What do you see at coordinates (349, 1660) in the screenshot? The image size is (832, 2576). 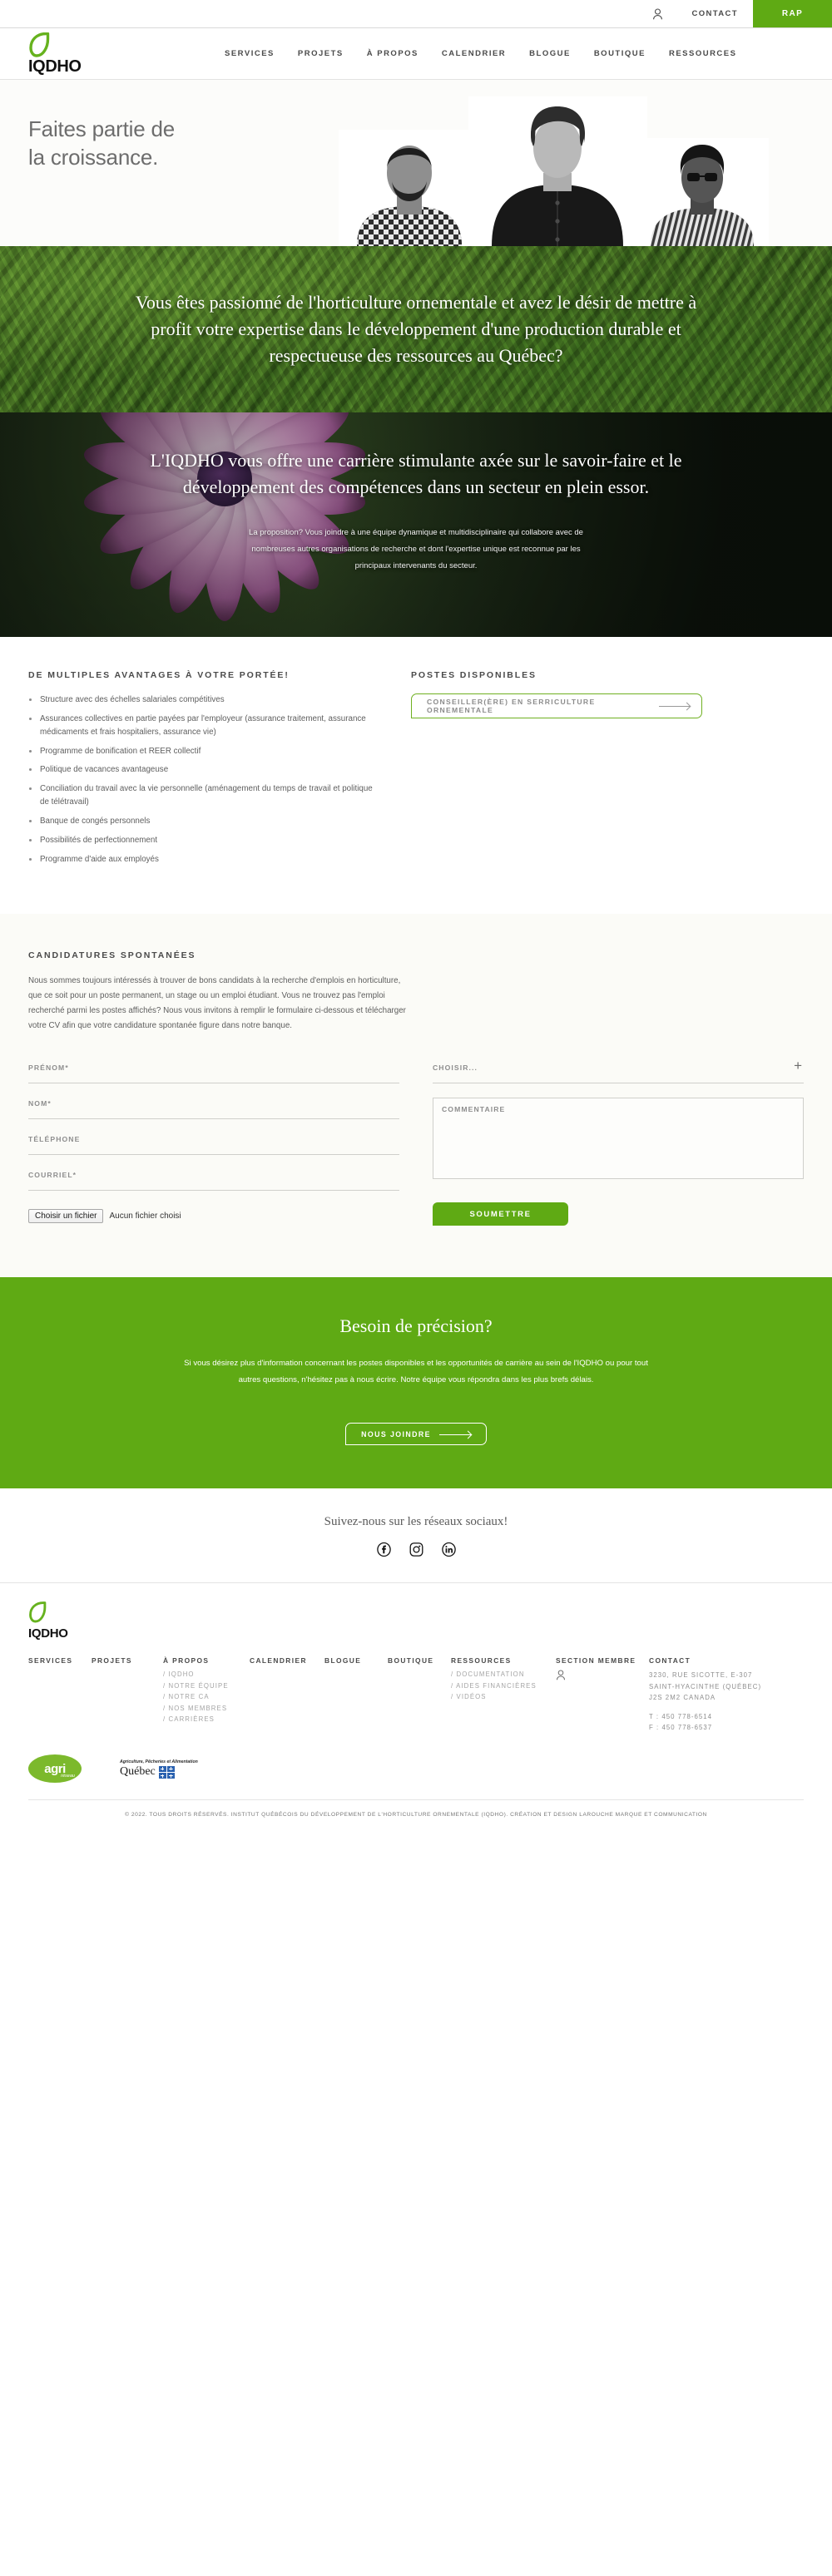 I see `footer-col-title: BLOGUE` at bounding box center [349, 1660].